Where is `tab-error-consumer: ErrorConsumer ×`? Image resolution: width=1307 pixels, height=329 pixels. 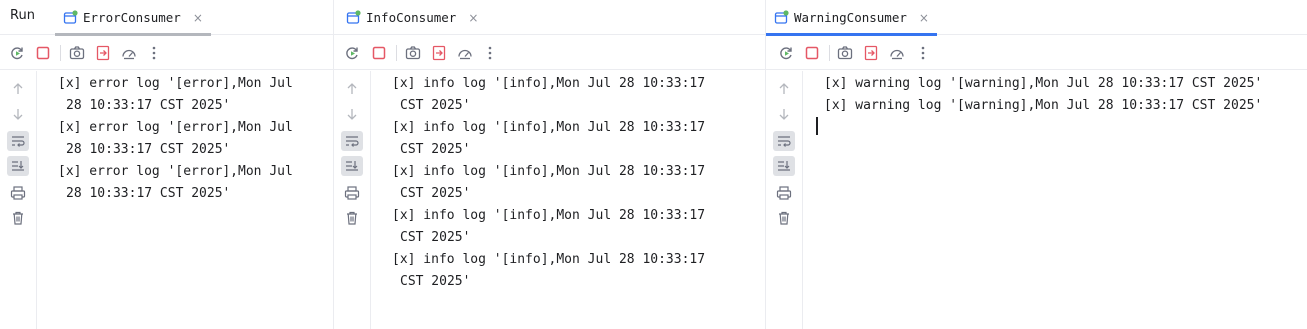 tab-error-consumer: ErrorConsumer × is located at coordinates (133, 18).